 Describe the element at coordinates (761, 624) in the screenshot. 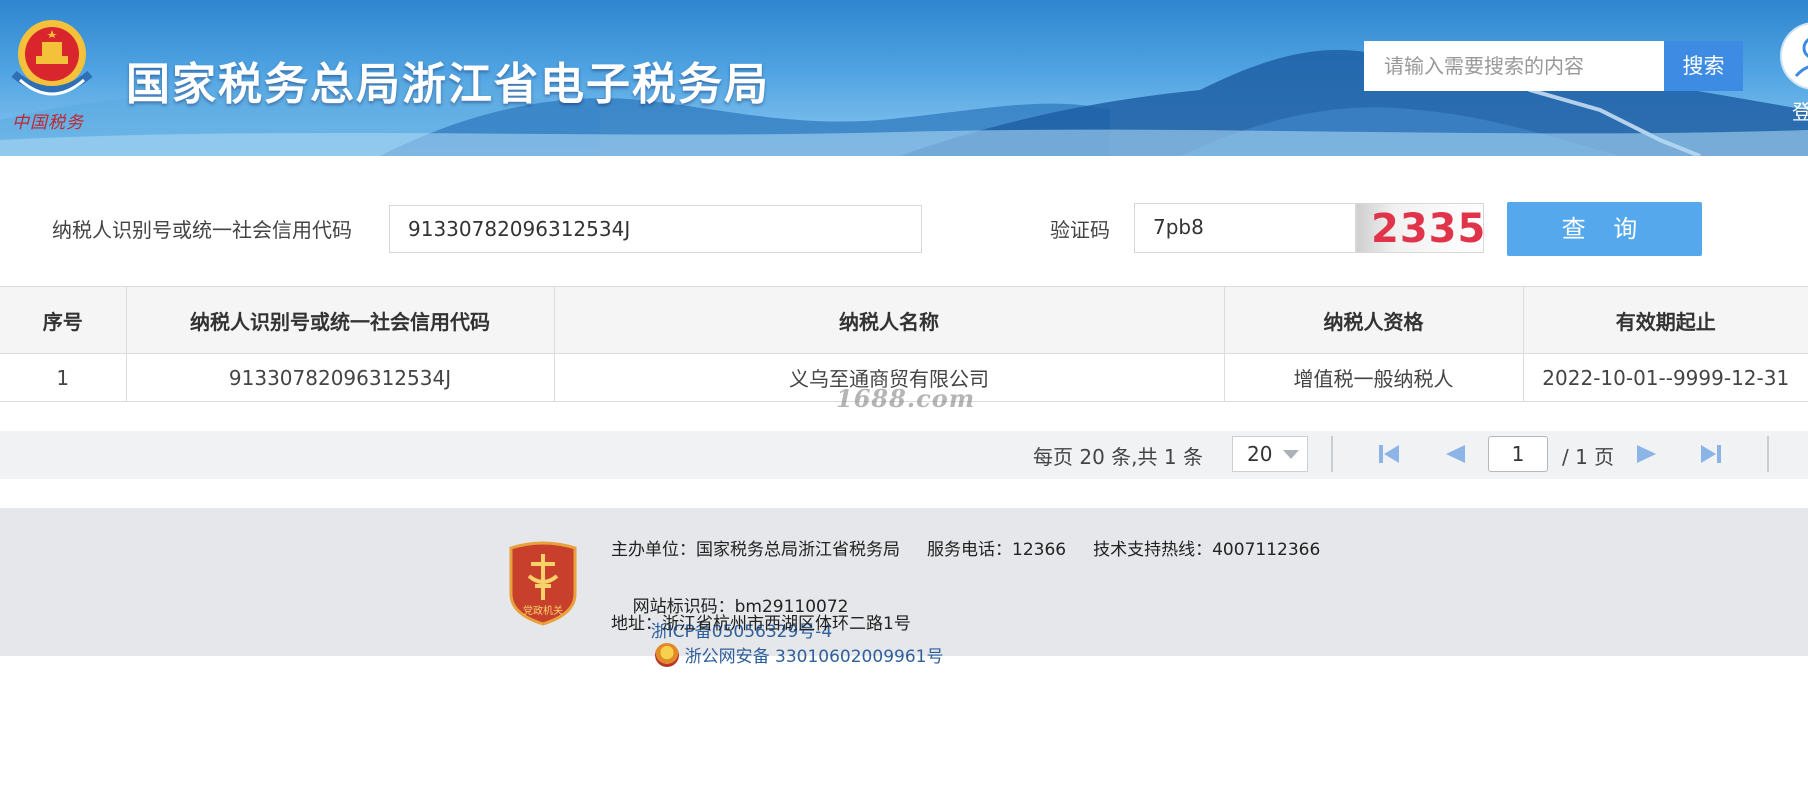

I see `footer-address: 地址：浙江省杭州市西湖区体环二路1号` at that location.